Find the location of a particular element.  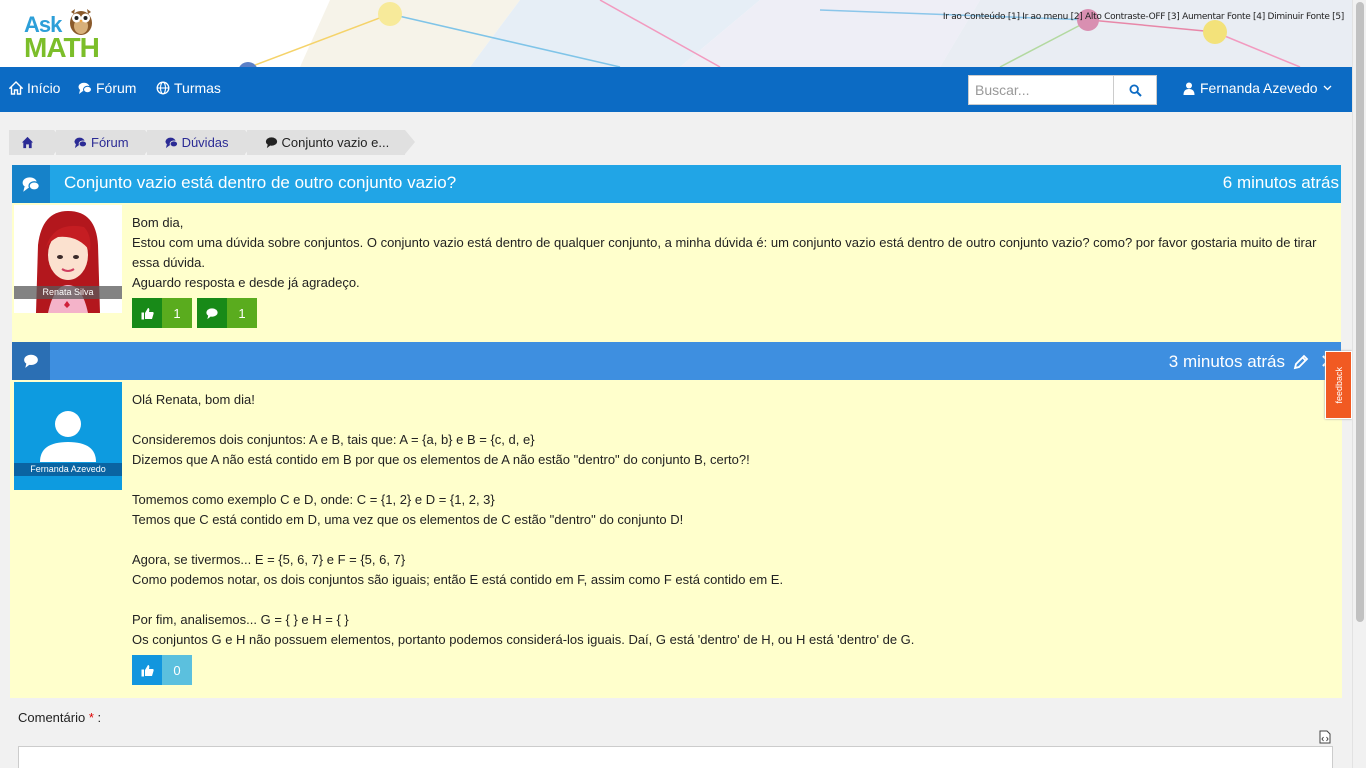

nav-home: Início is located at coordinates (34, 88).